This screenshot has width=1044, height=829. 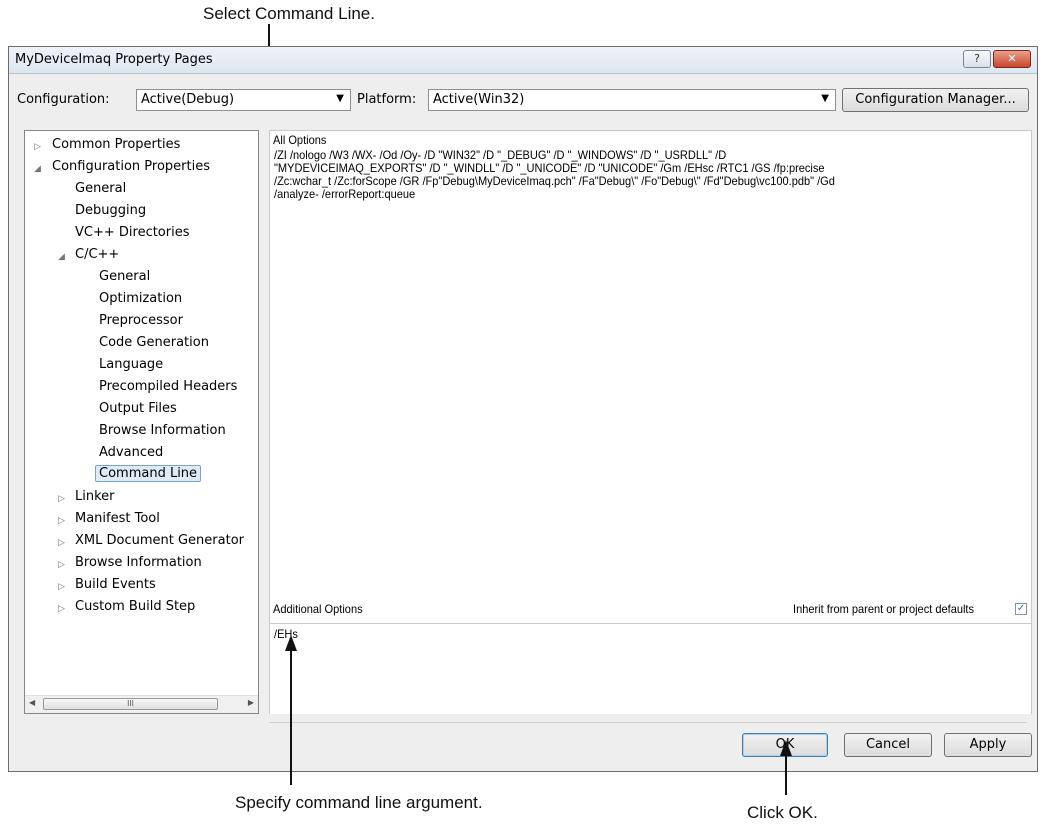 I want to click on tree-item-build-events: Build Events, so click(x=115, y=584).